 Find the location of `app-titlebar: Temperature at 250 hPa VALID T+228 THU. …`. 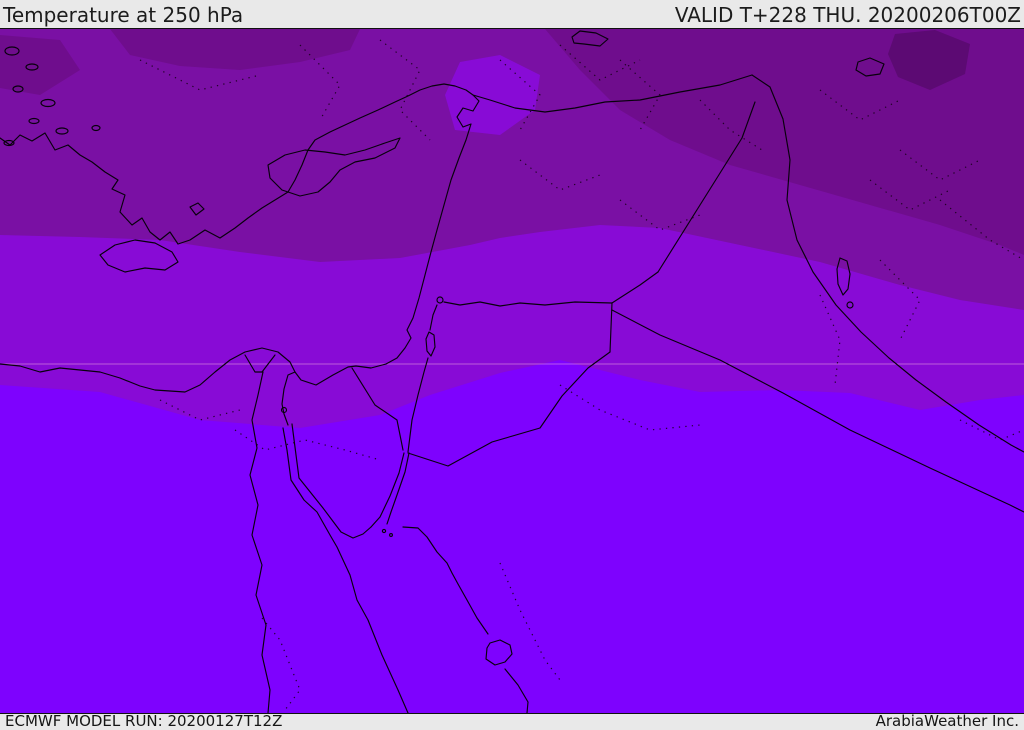

app-titlebar: Temperature at 250 hPa VALID T+228 THU. … is located at coordinates (512, 14).